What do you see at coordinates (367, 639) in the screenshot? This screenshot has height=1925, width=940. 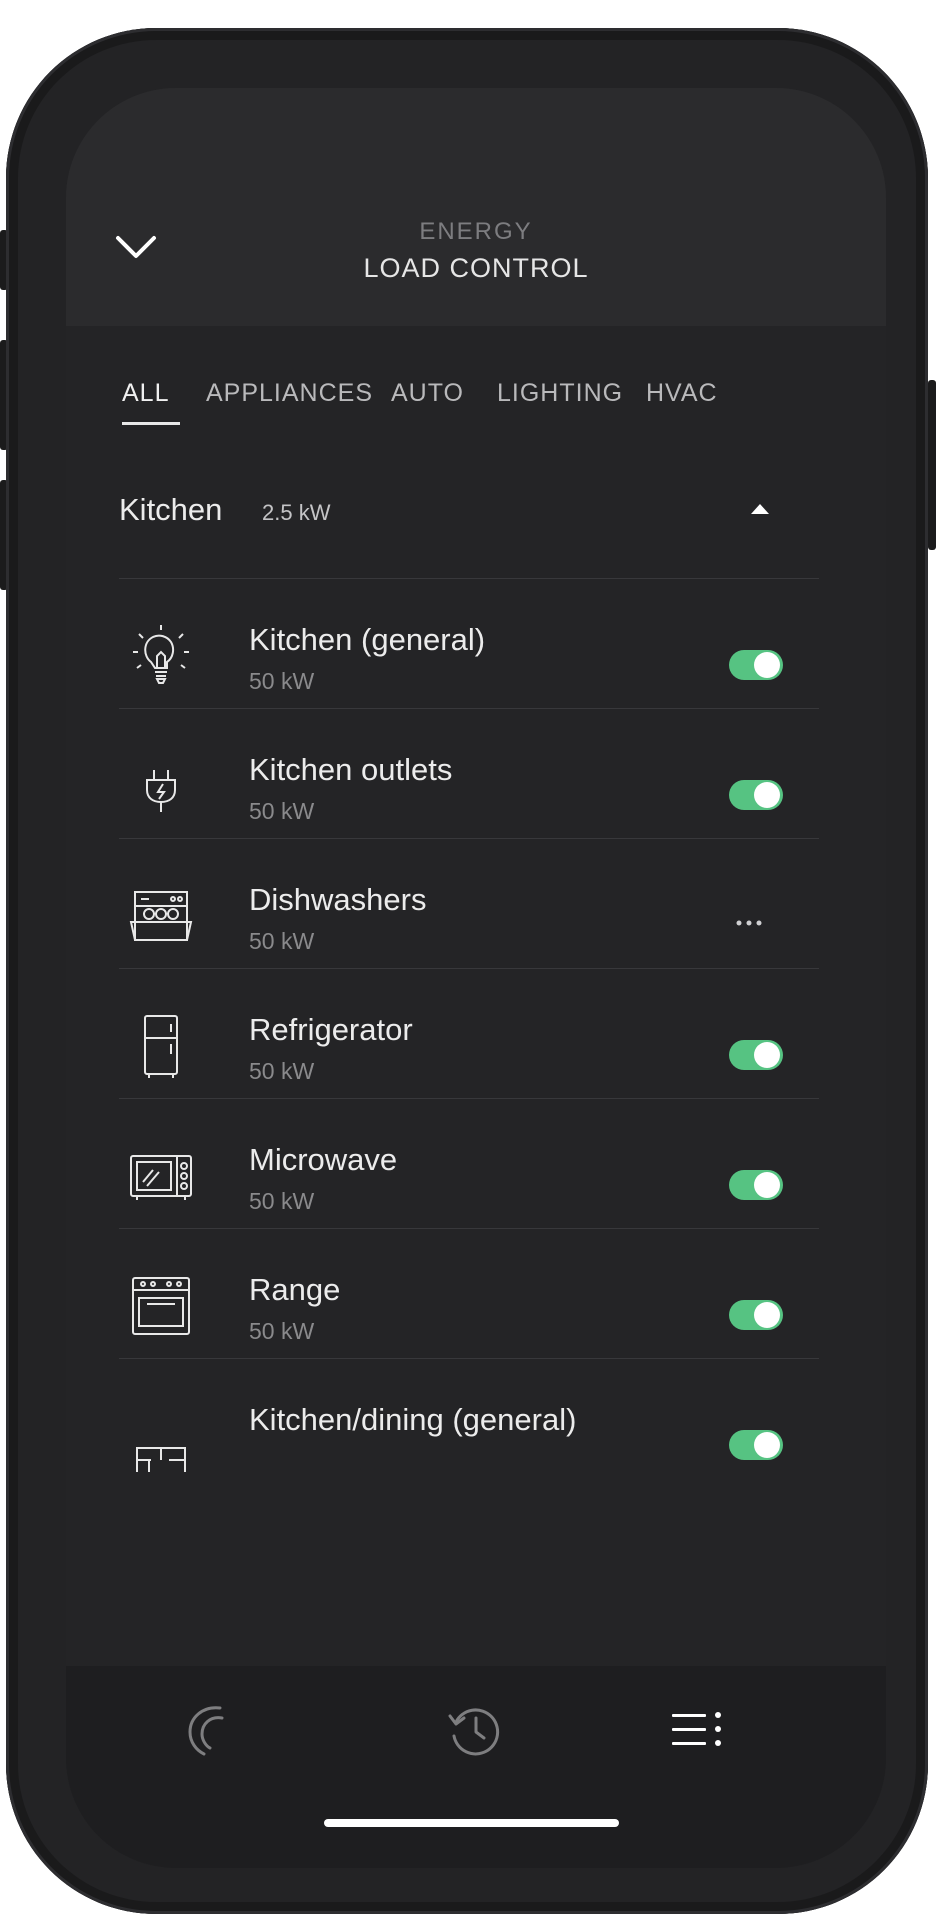 I see `load-name: Kitchen (general)` at bounding box center [367, 639].